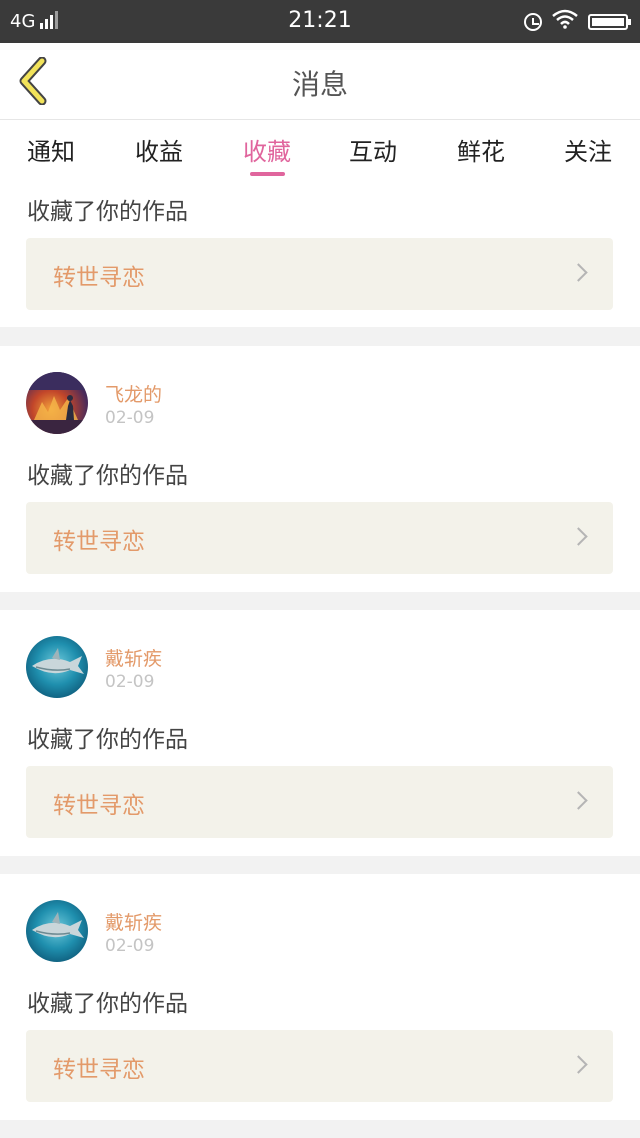  What do you see at coordinates (267, 149) in the screenshot?
I see `tab-favorites: 收藏` at bounding box center [267, 149].